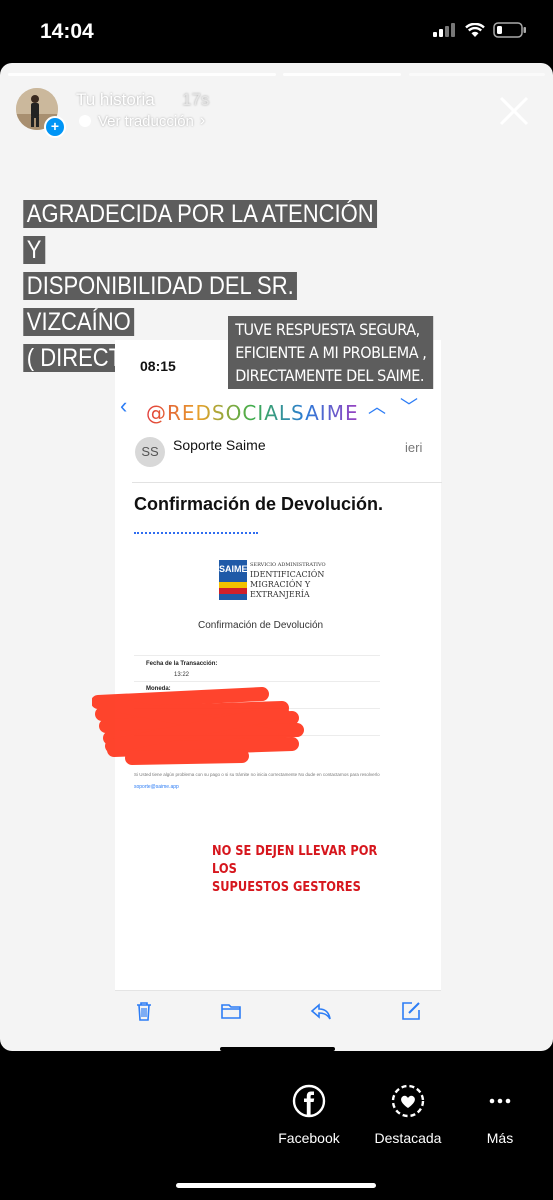  I want to click on caption-side-line: EFICIENTE A MI PROBLEMA ,, so click(331, 352).